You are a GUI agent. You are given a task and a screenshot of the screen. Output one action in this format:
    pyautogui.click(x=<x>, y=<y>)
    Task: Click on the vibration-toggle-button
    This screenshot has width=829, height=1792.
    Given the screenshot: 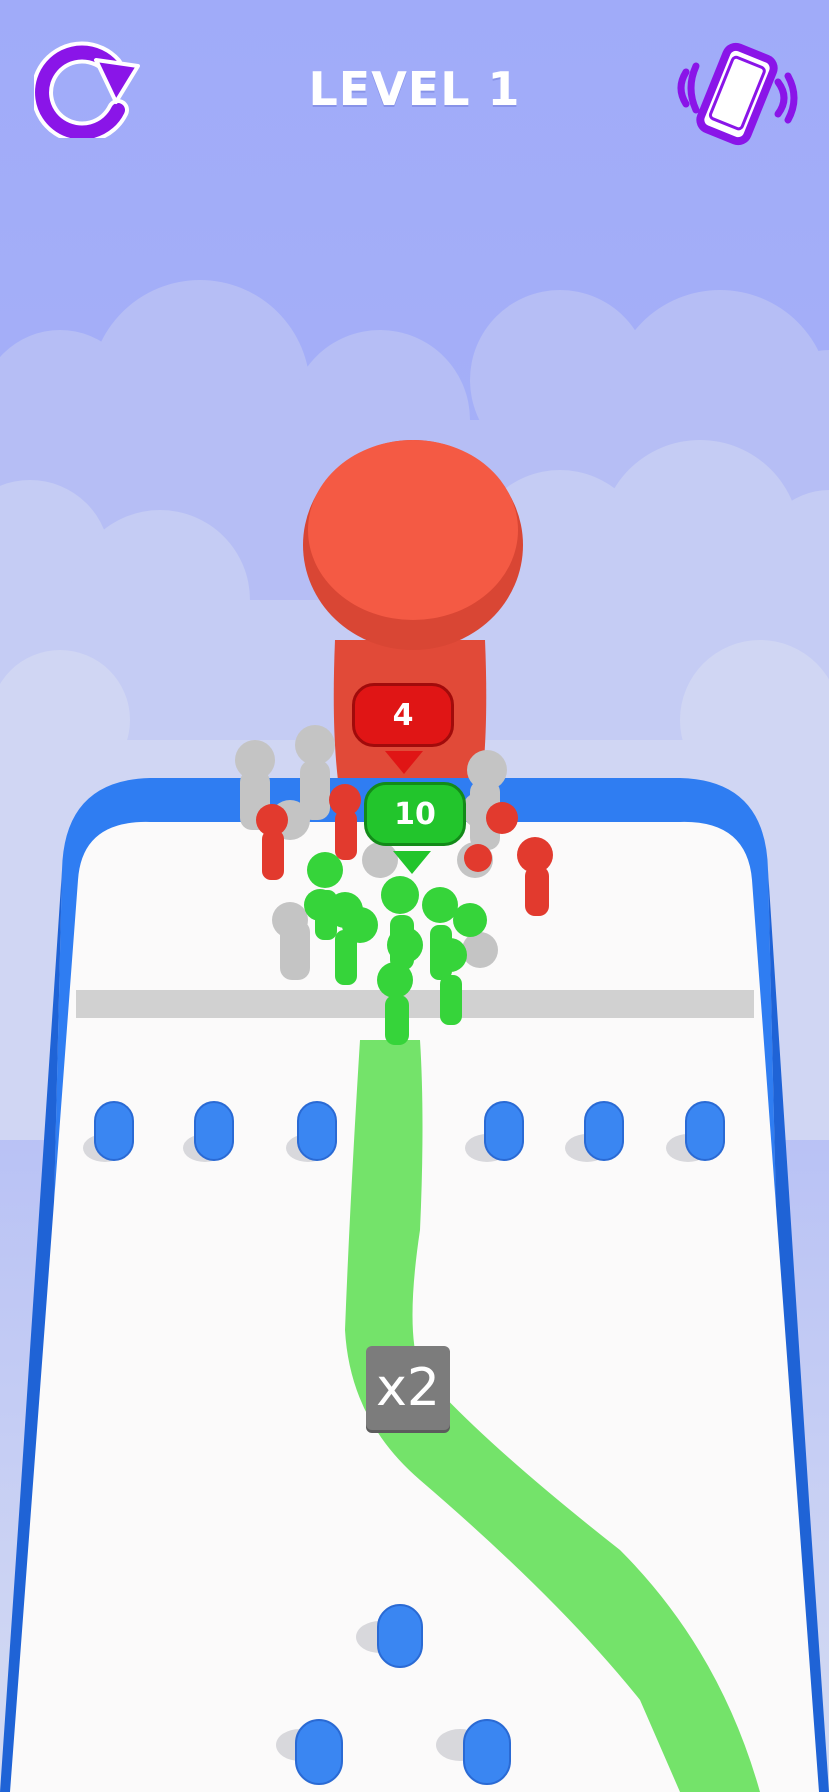 What is the action you would take?
    pyautogui.click(x=737, y=94)
    